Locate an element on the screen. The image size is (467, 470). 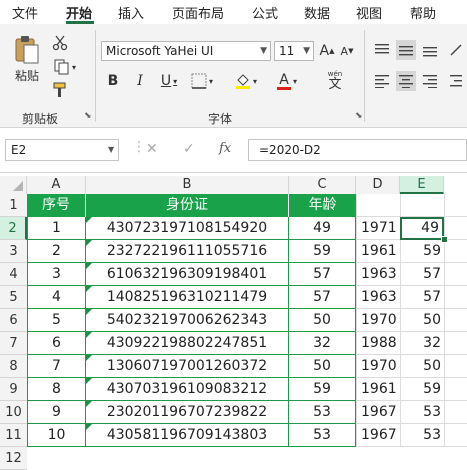
row-header-10: 10 is located at coordinates (13, 412).